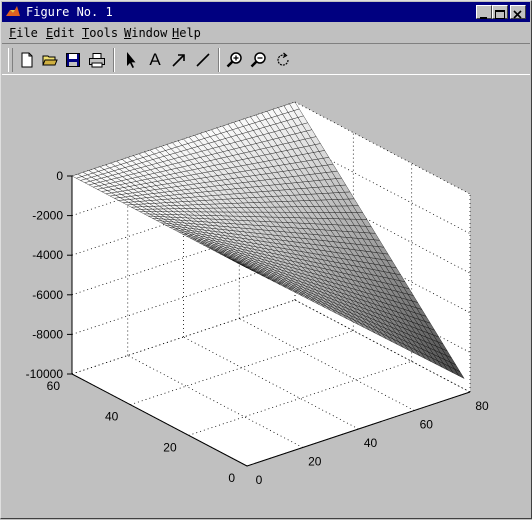 The height and width of the screenshot is (520, 532). Describe the element at coordinates (47, 255) in the screenshot. I see `z-tick-label: -4000` at that location.